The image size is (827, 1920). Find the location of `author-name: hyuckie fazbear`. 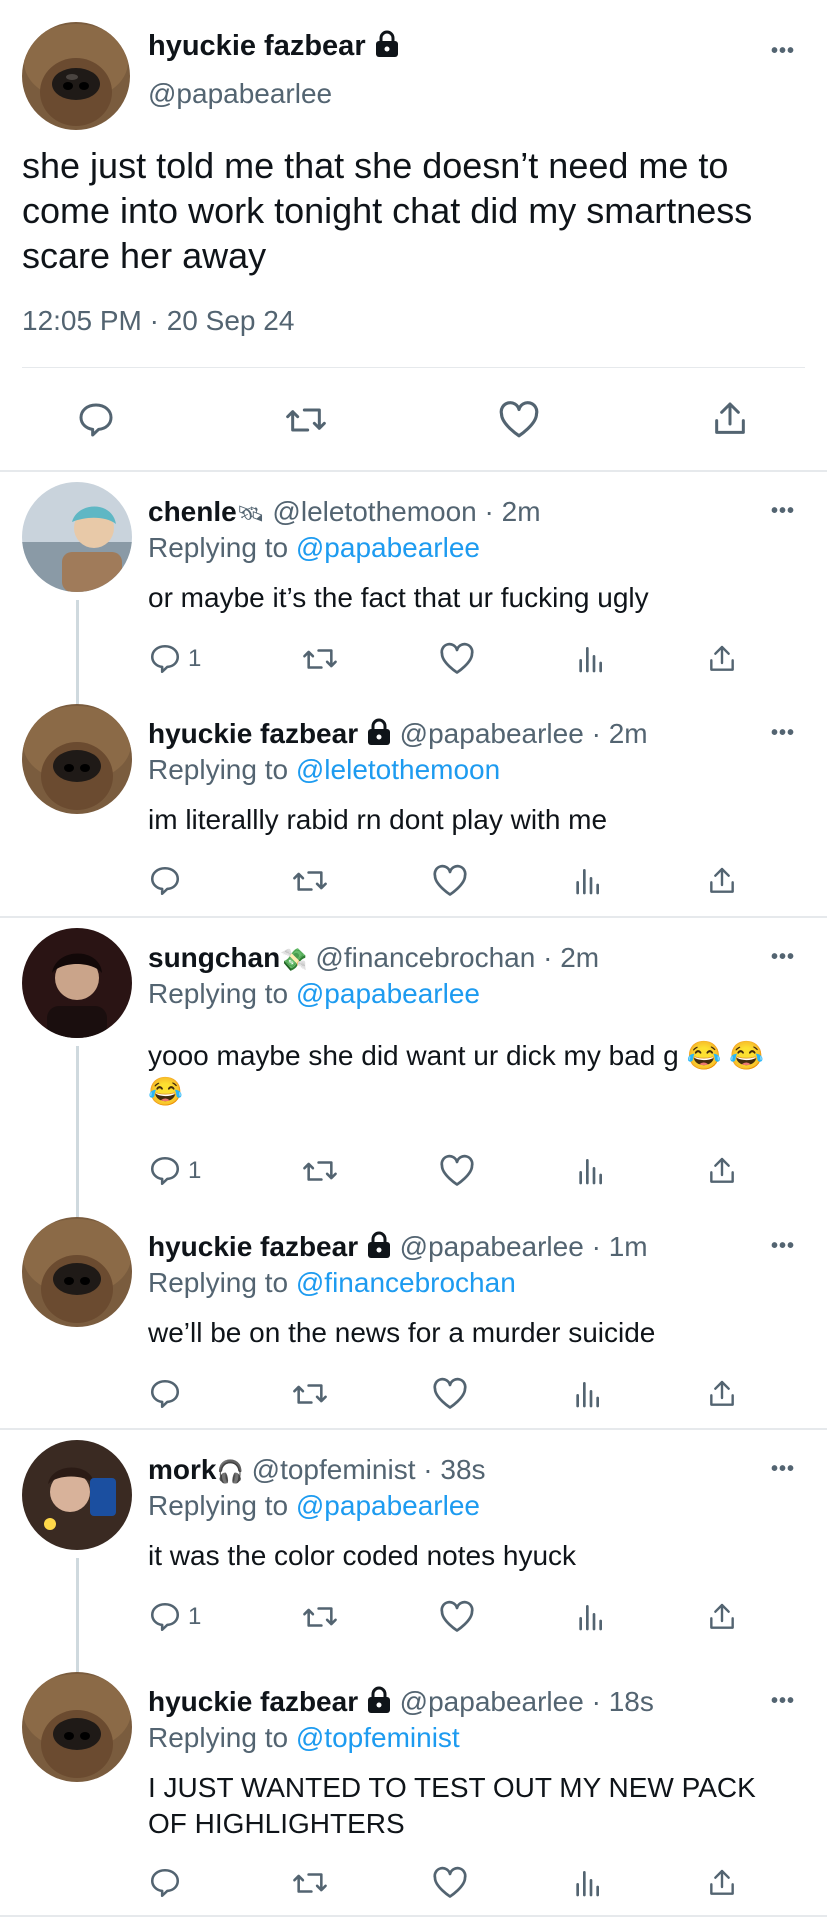

author-name: hyuckie fazbear is located at coordinates (274, 48).